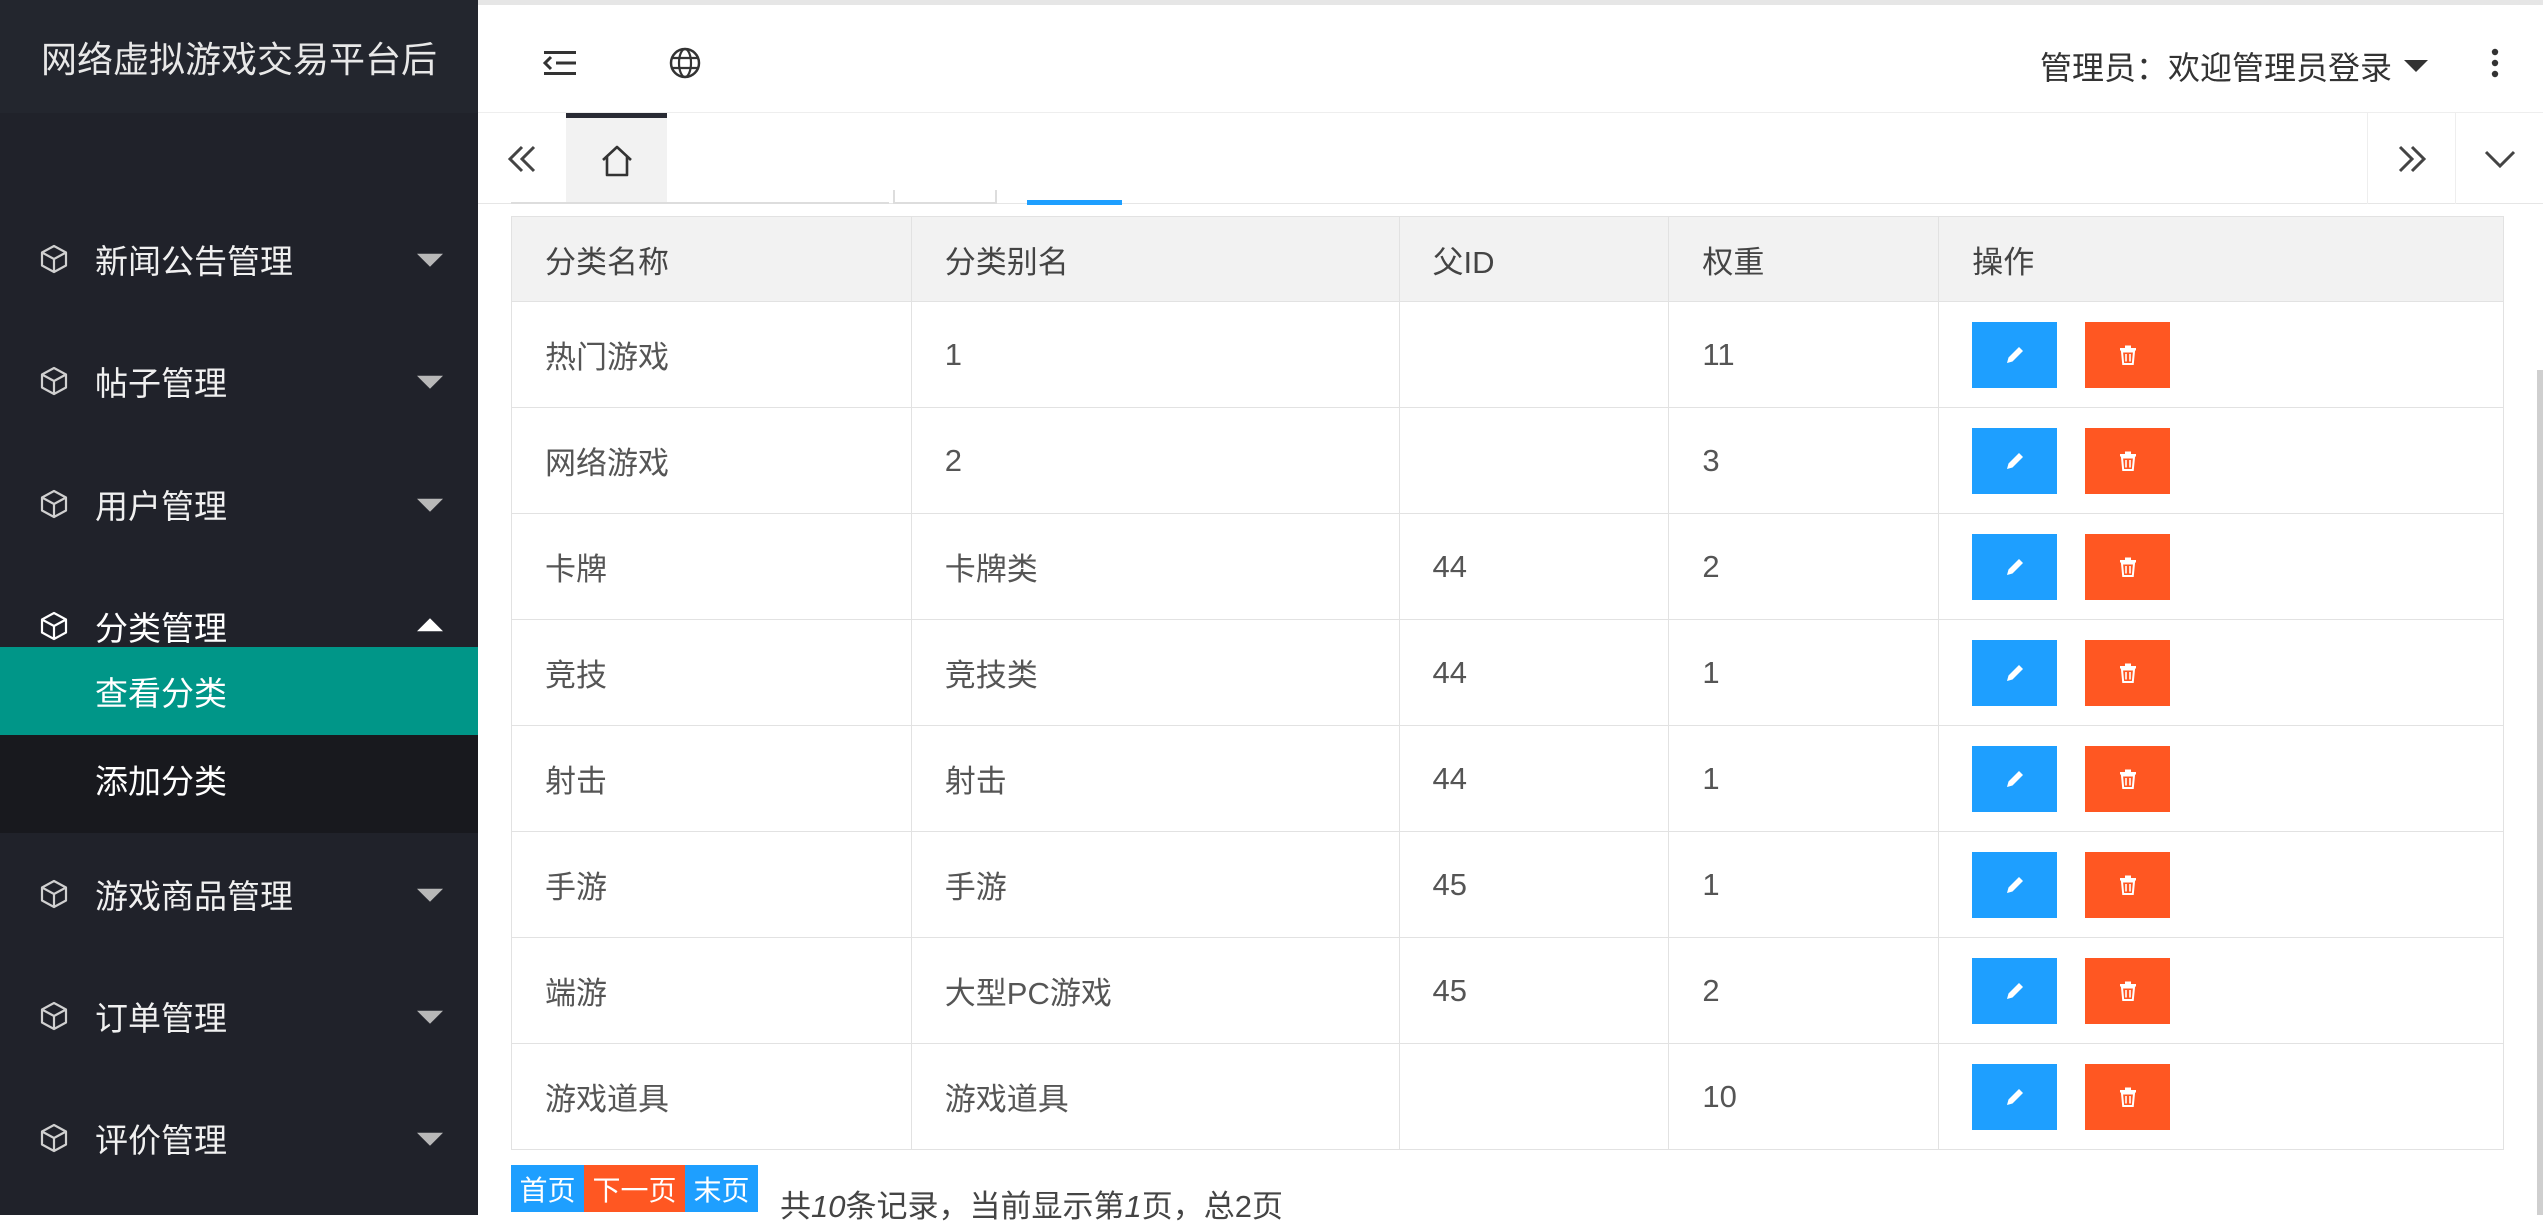  What do you see at coordinates (1155, 1096) in the screenshot?
I see `table-cell: 游戏道具` at bounding box center [1155, 1096].